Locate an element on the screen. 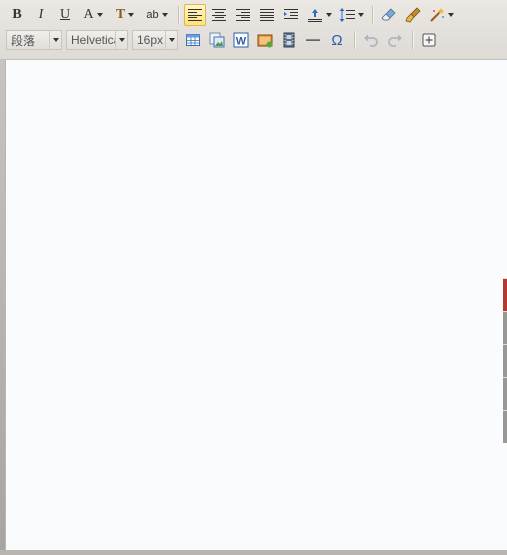  indent-button is located at coordinates (291, 15).